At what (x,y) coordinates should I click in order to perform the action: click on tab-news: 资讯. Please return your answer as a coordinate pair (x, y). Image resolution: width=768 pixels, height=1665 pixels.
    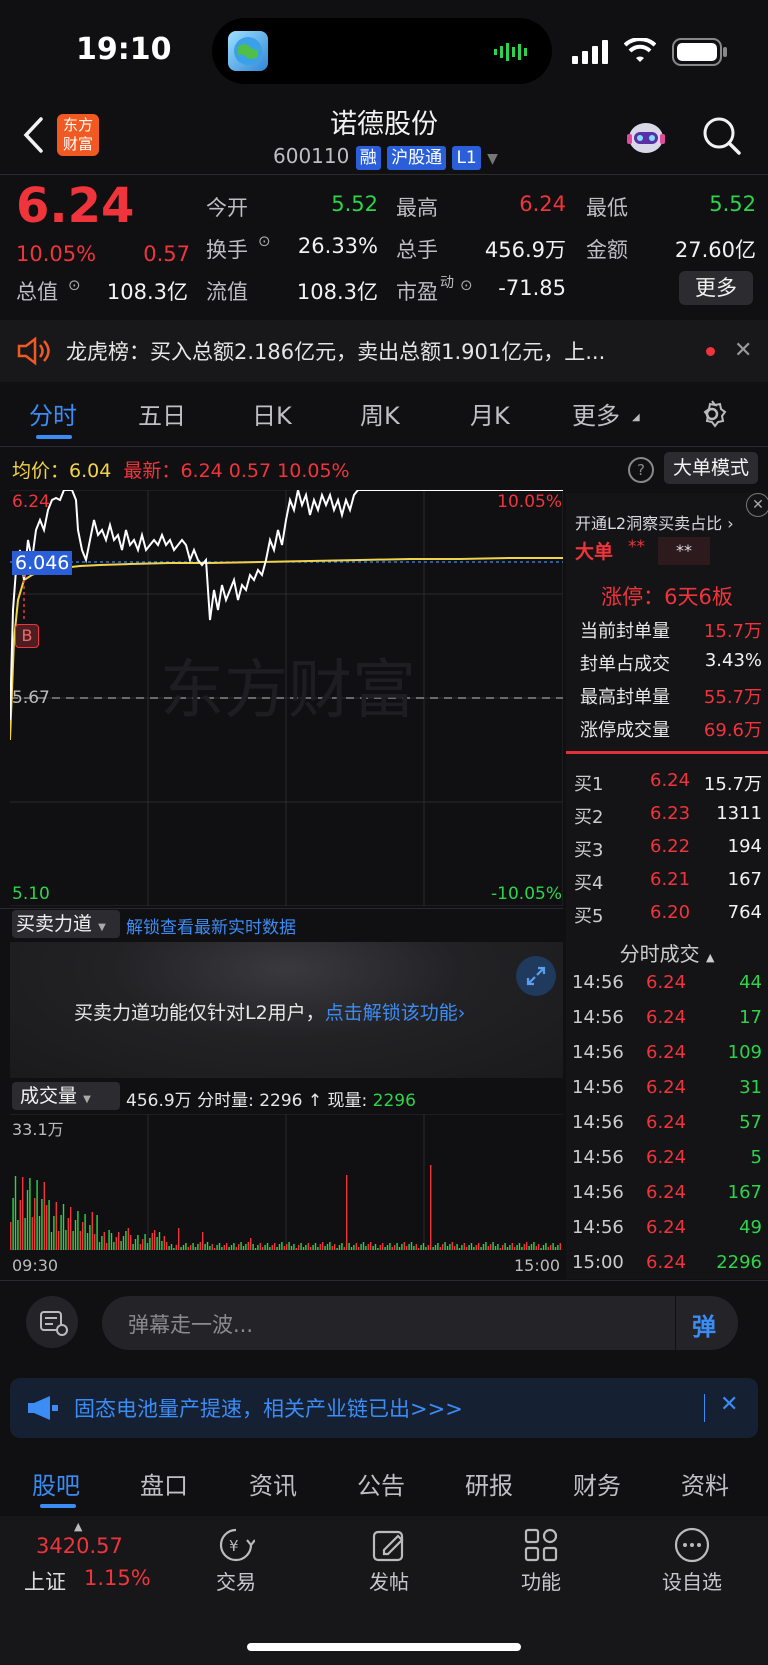
    Looking at the image, I should click on (273, 1483).